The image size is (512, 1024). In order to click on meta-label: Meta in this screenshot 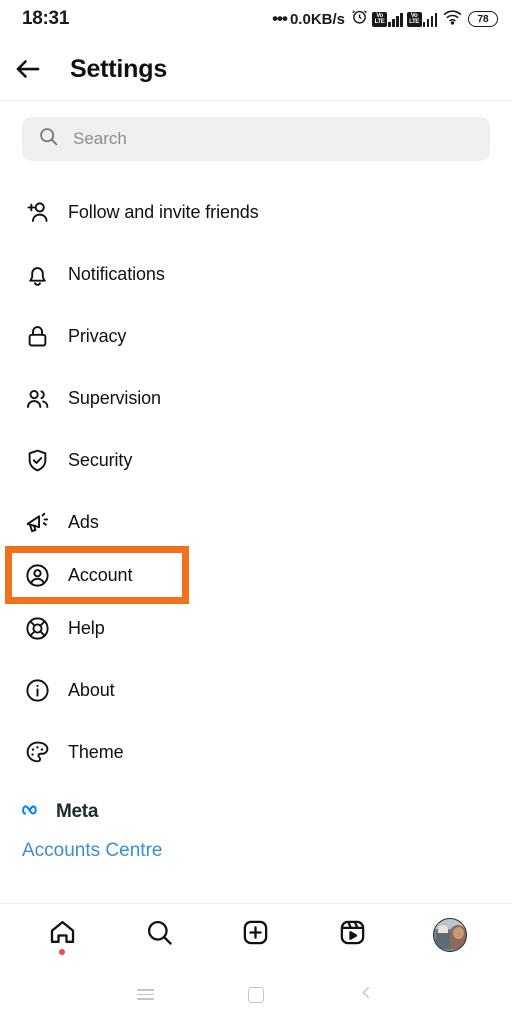, I will do `click(77, 811)`.